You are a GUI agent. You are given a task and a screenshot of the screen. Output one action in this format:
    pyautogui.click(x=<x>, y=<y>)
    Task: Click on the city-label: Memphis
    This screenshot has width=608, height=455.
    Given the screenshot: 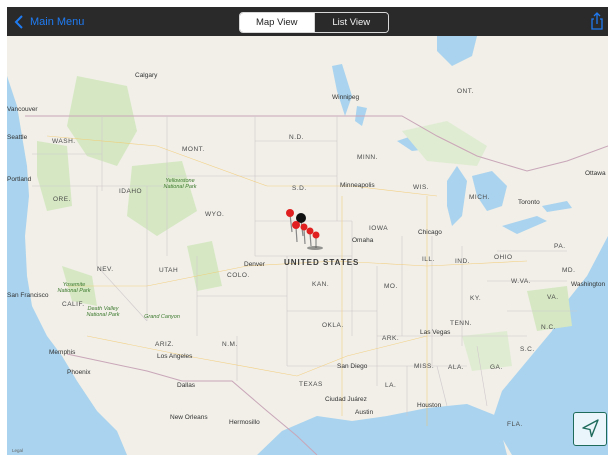 What is the action you would take?
    pyautogui.click(x=62, y=352)
    